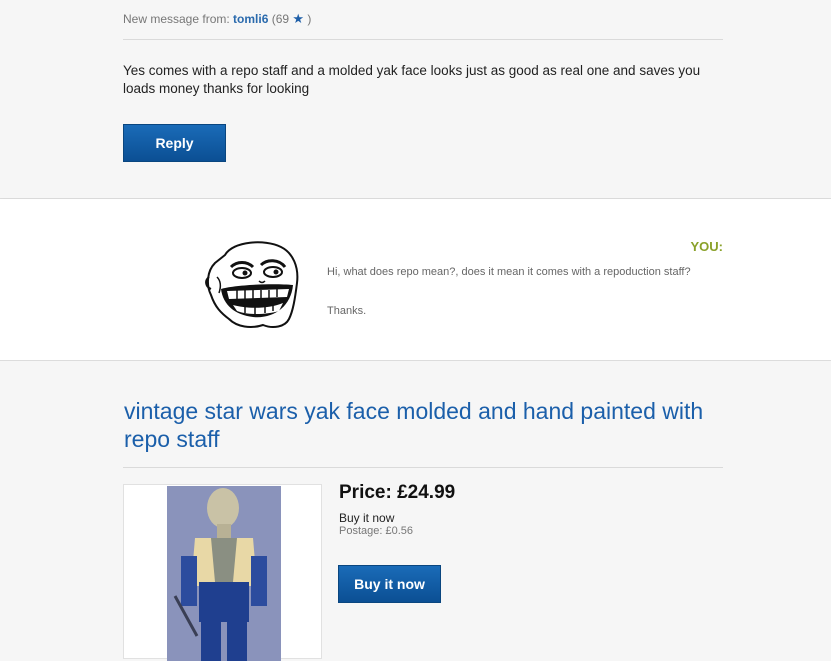 The width and height of the screenshot is (831, 661). I want to click on feedback-close: ), so click(309, 19).